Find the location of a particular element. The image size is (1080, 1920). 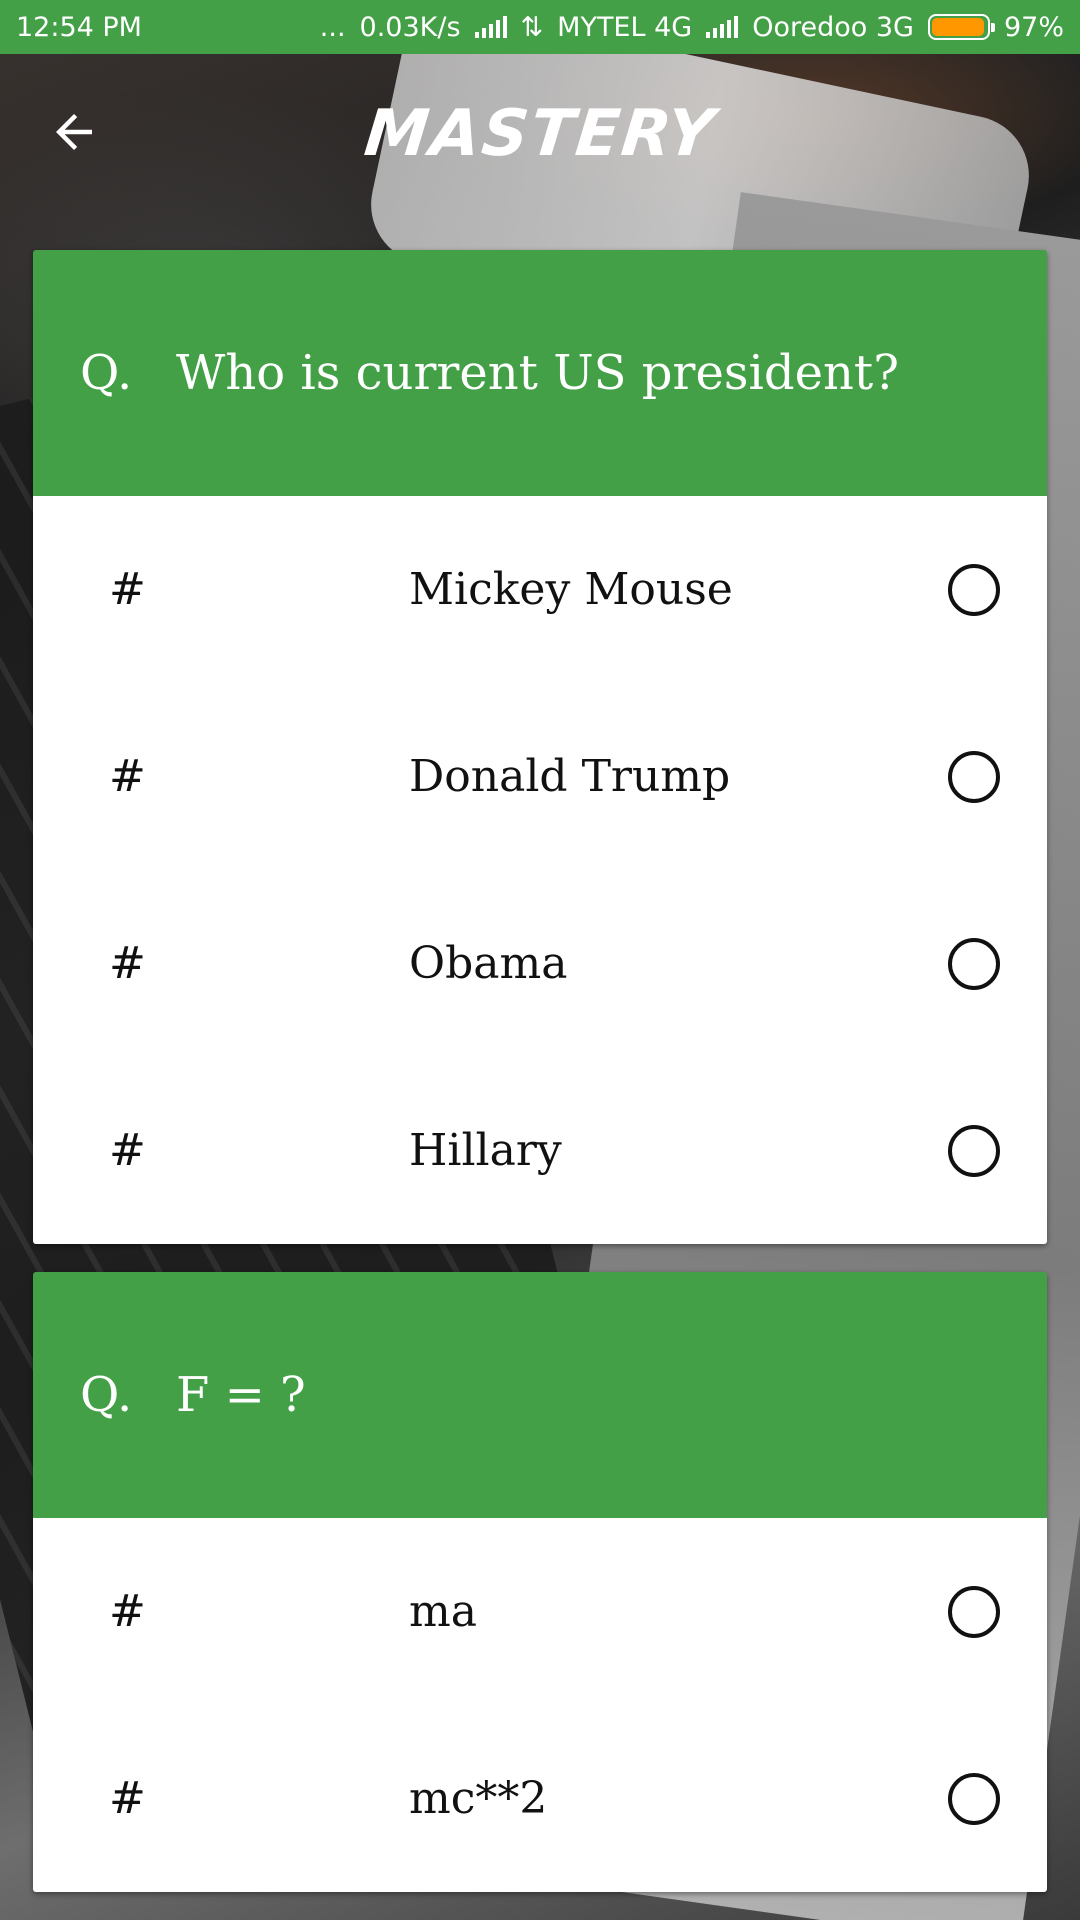

option-row: # Mickey Mouse is located at coordinates (540, 589).